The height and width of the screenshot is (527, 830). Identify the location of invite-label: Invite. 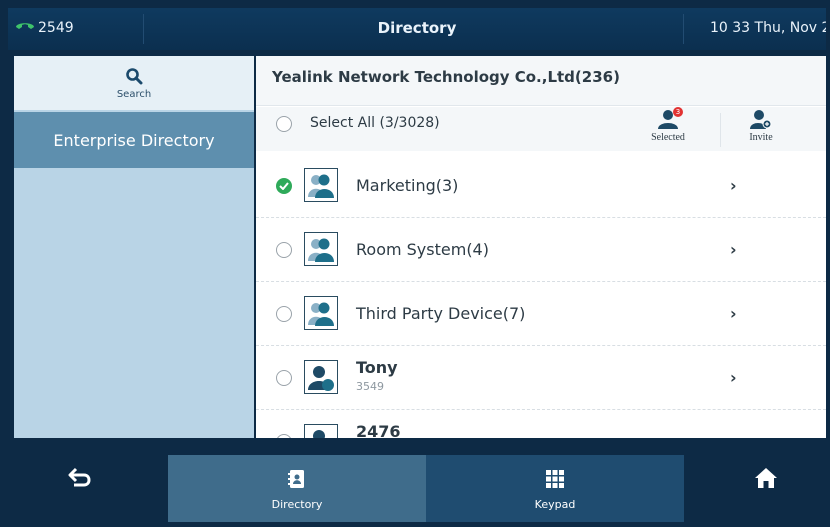
(761, 137).